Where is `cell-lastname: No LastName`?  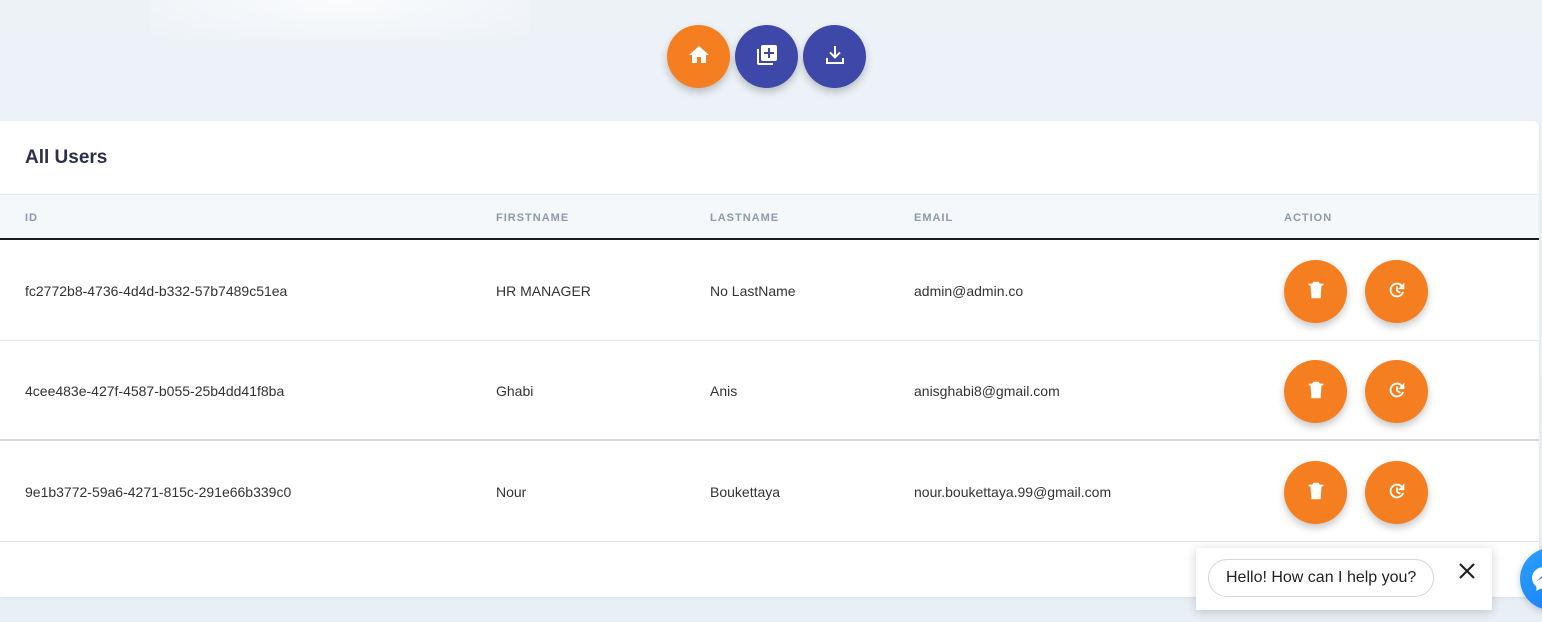
cell-lastname: No LastName is located at coordinates (753, 291).